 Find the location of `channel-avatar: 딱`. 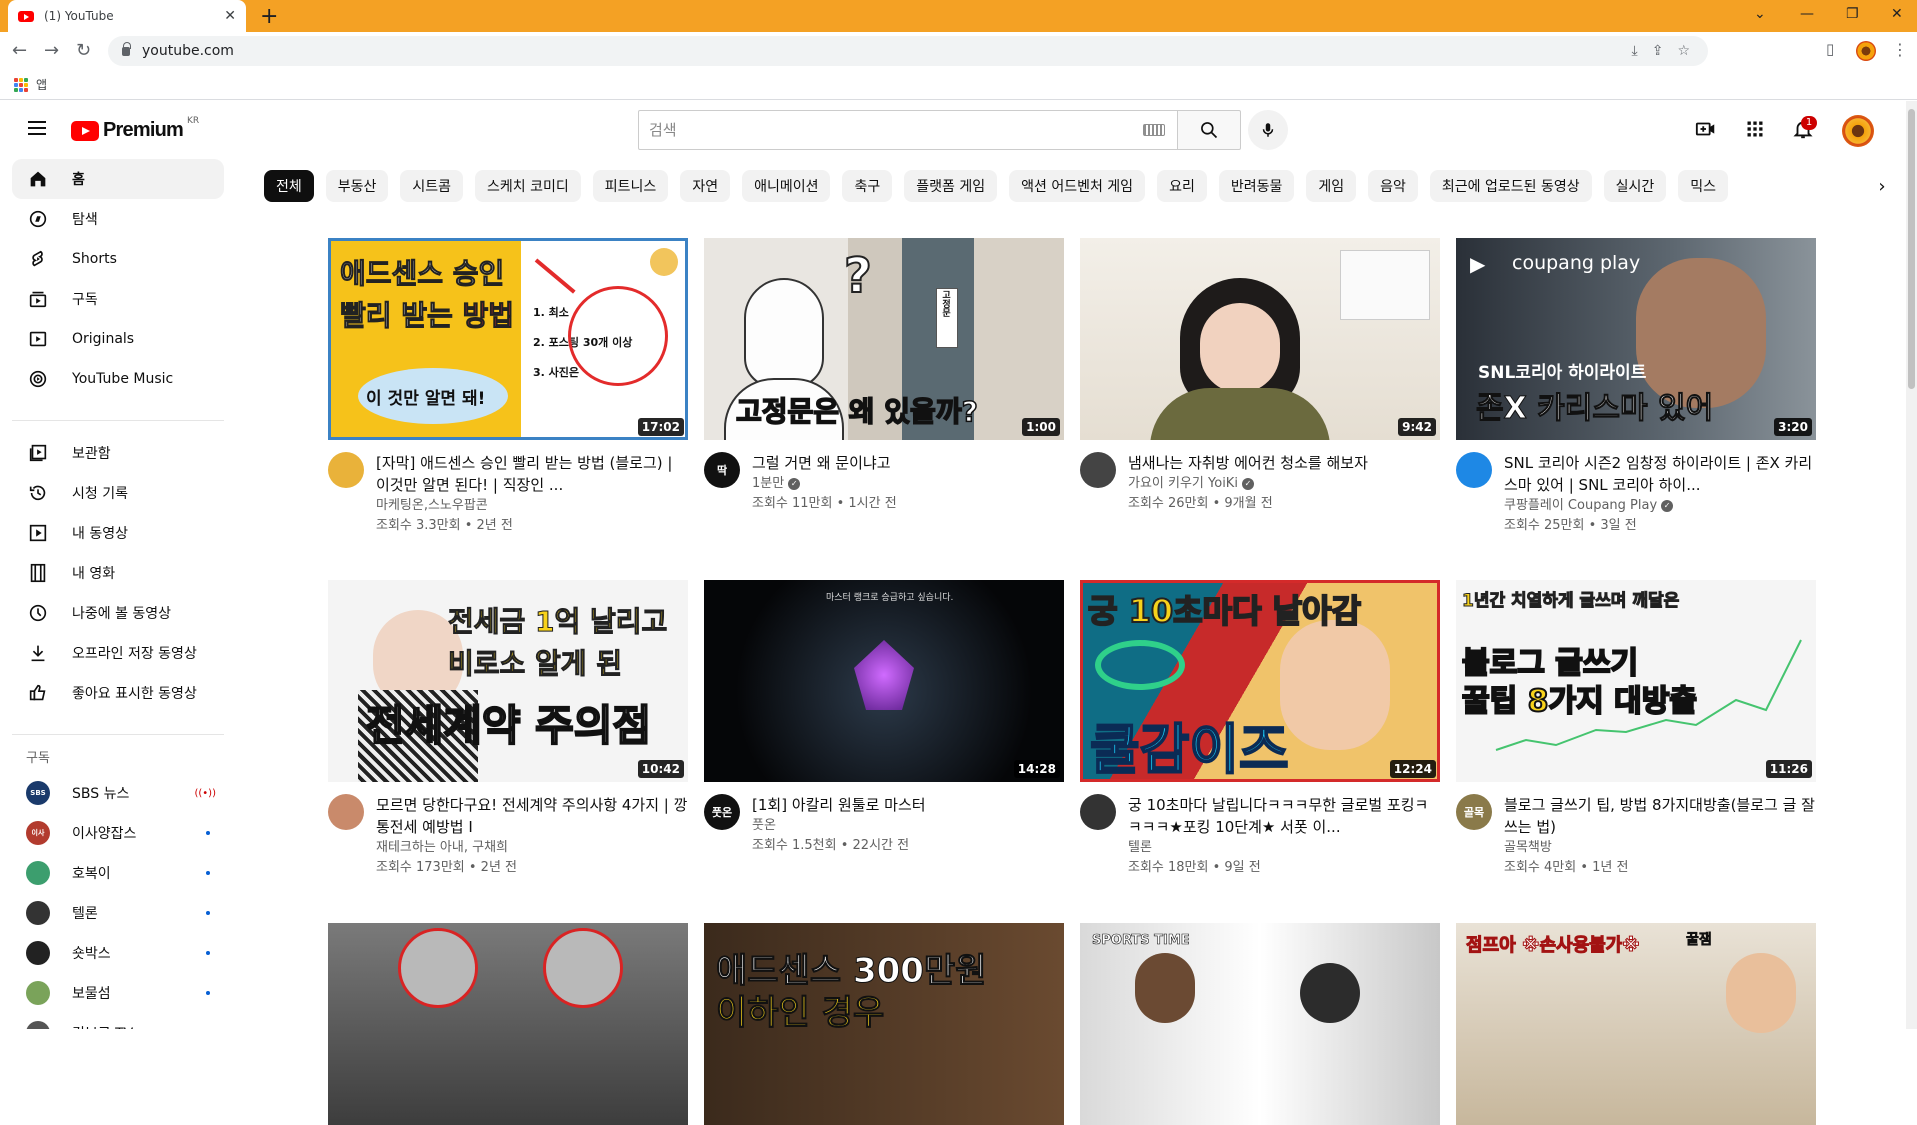

channel-avatar: 딱 is located at coordinates (722, 470).